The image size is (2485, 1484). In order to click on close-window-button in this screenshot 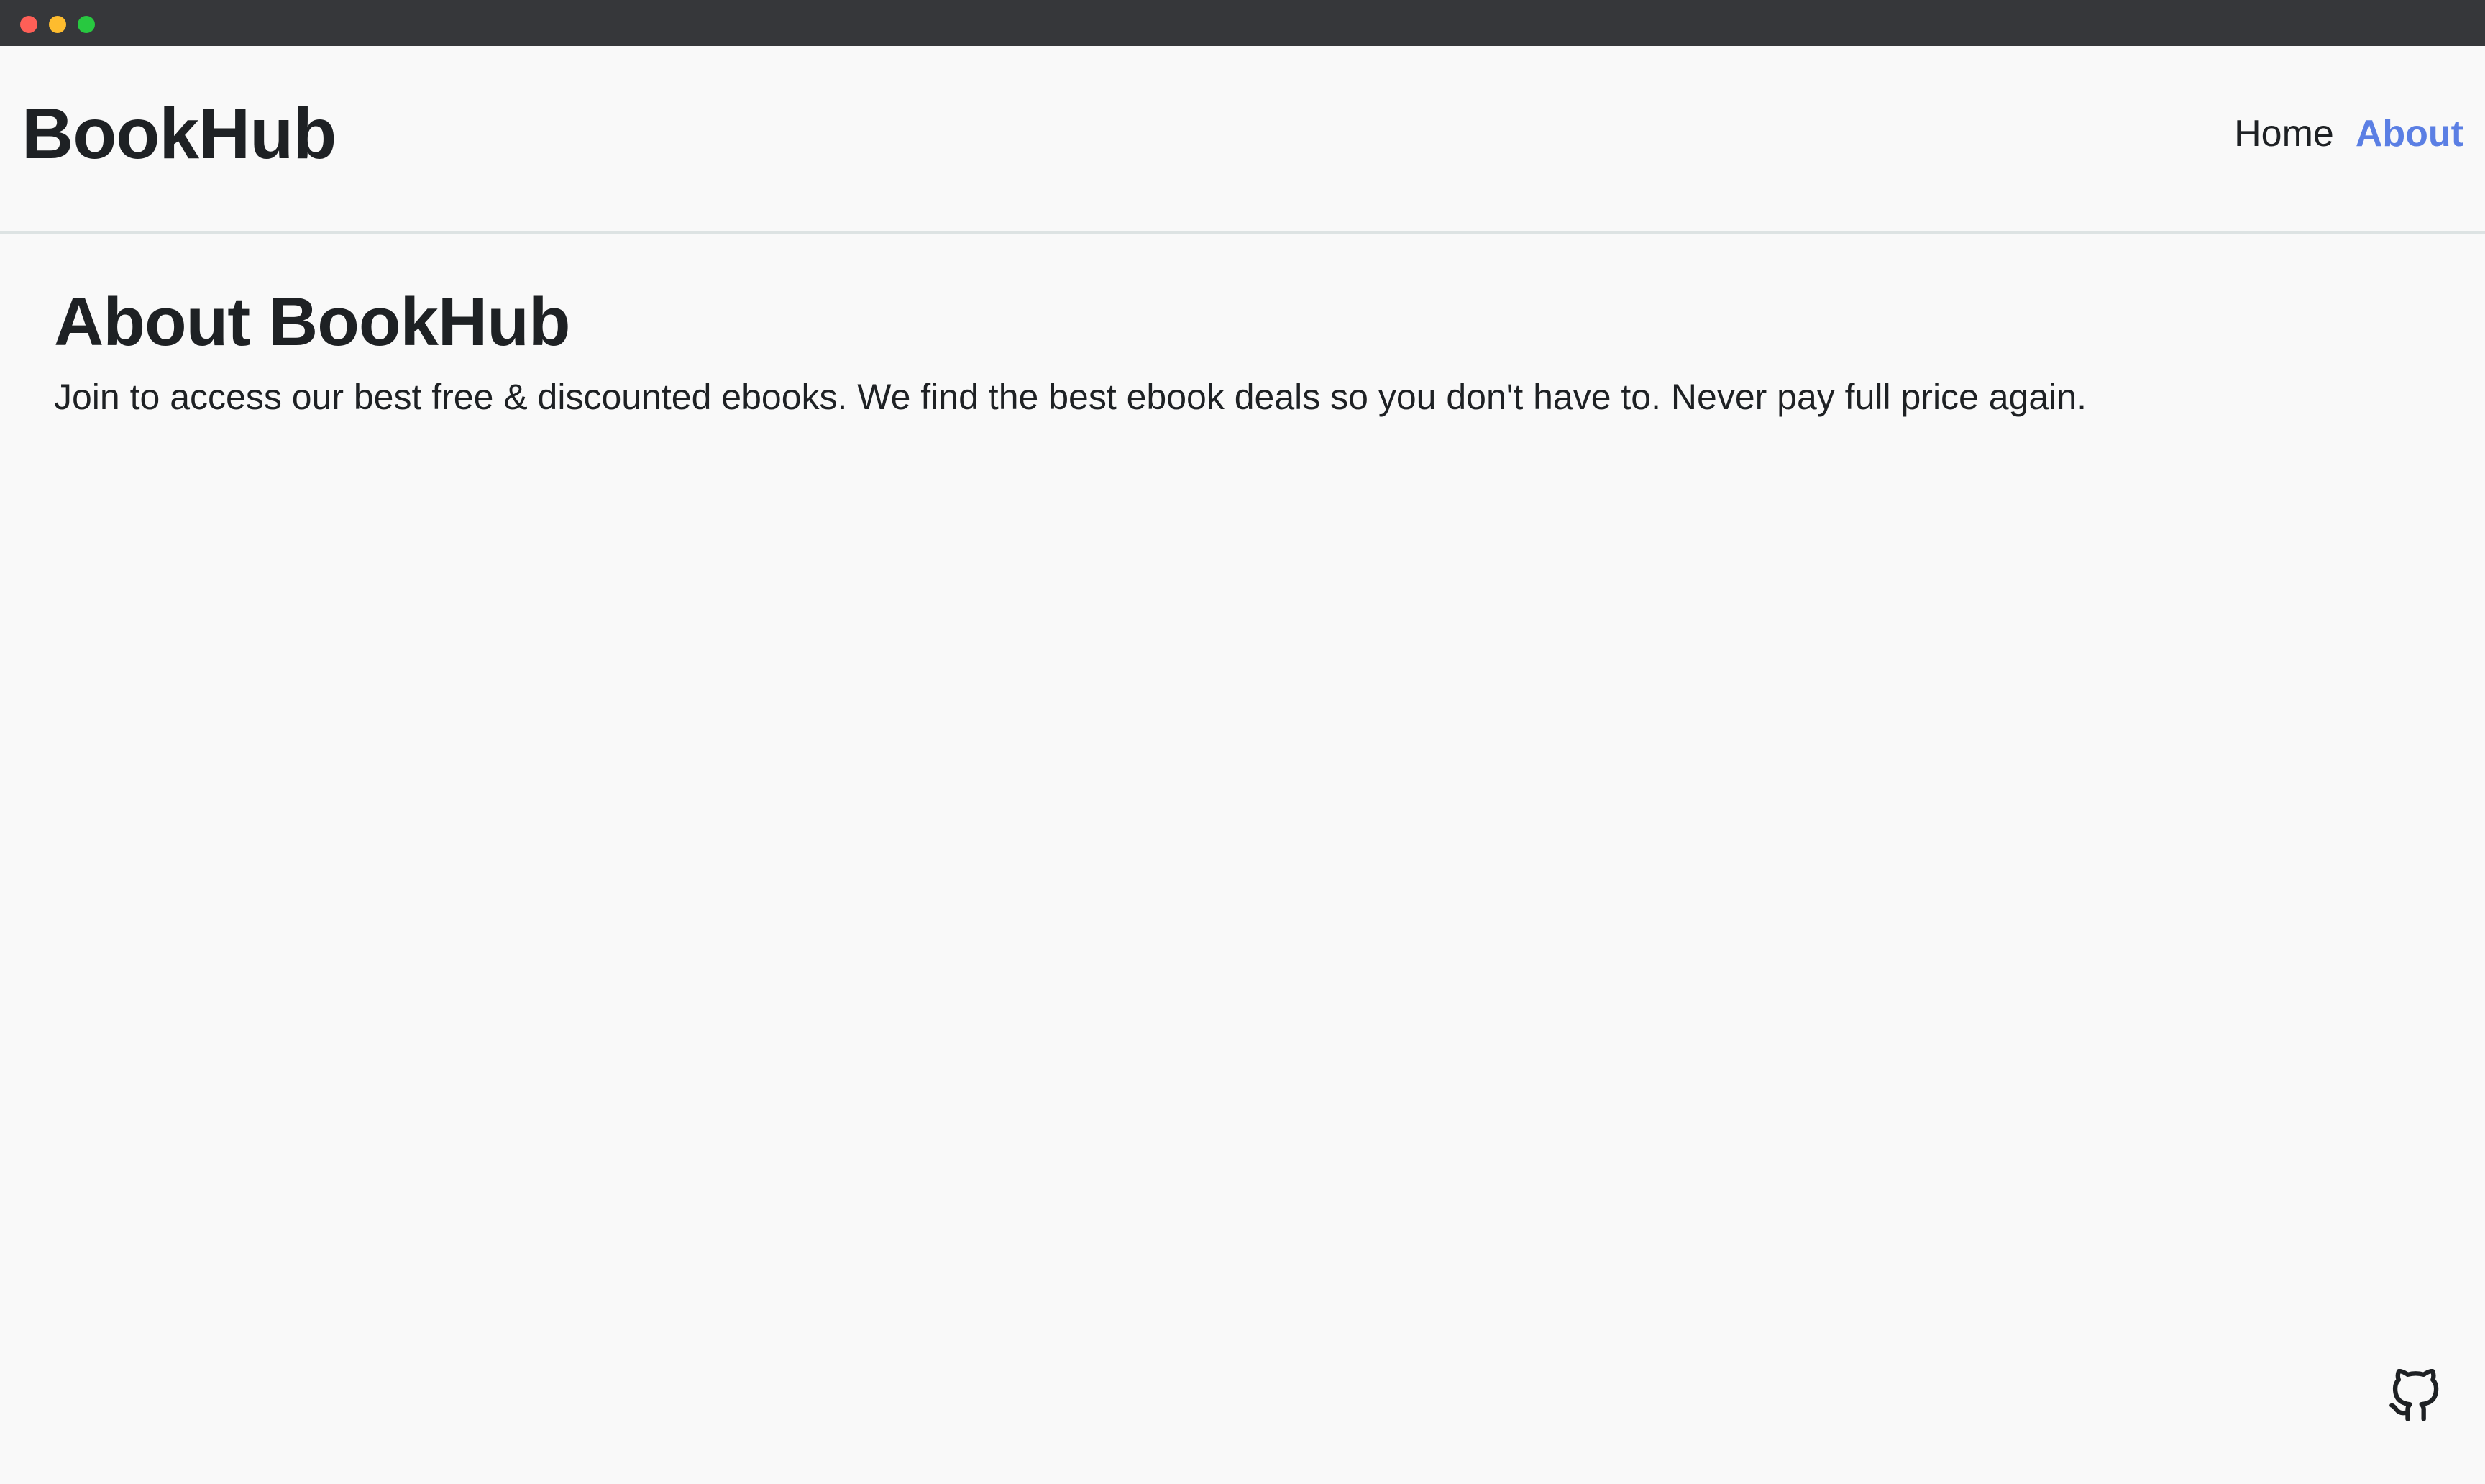, I will do `click(28, 24)`.